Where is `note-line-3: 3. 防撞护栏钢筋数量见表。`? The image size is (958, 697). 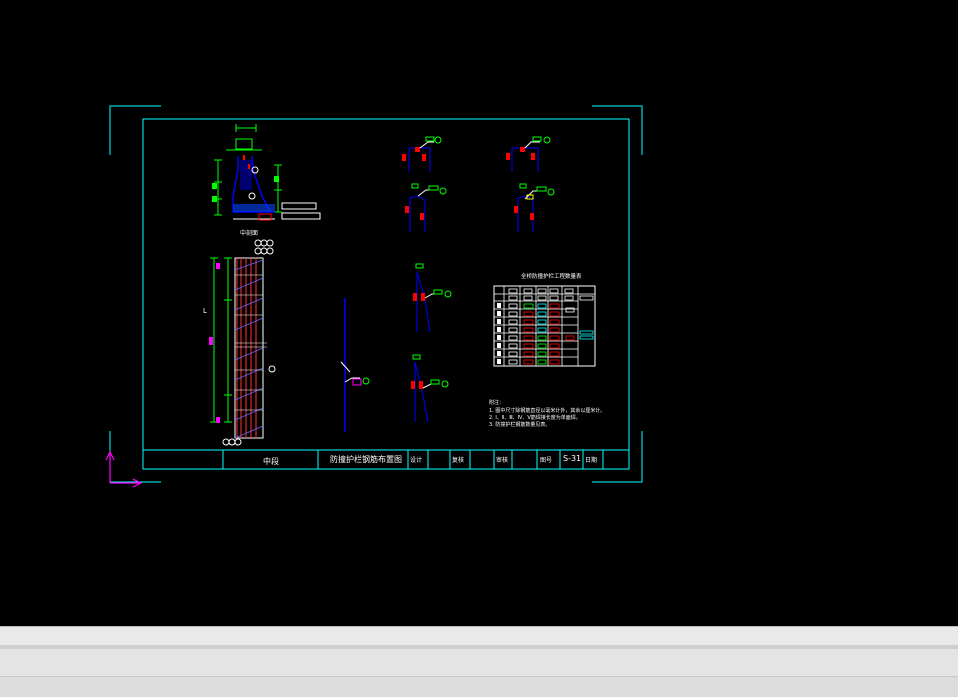
note-line-3: 3. 防撞护栏钢筋数量见表。 is located at coordinates (519, 424).